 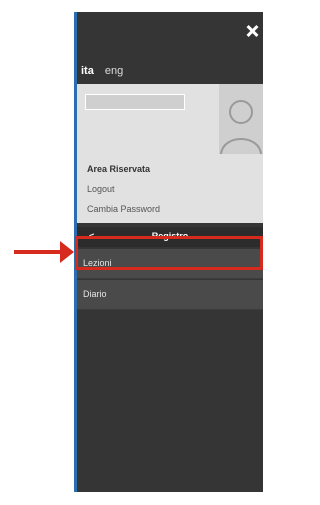 What do you see at coordinates (241, 119) in the screenshot?
I see `avatar-icon` at bounding box center [241, 119].